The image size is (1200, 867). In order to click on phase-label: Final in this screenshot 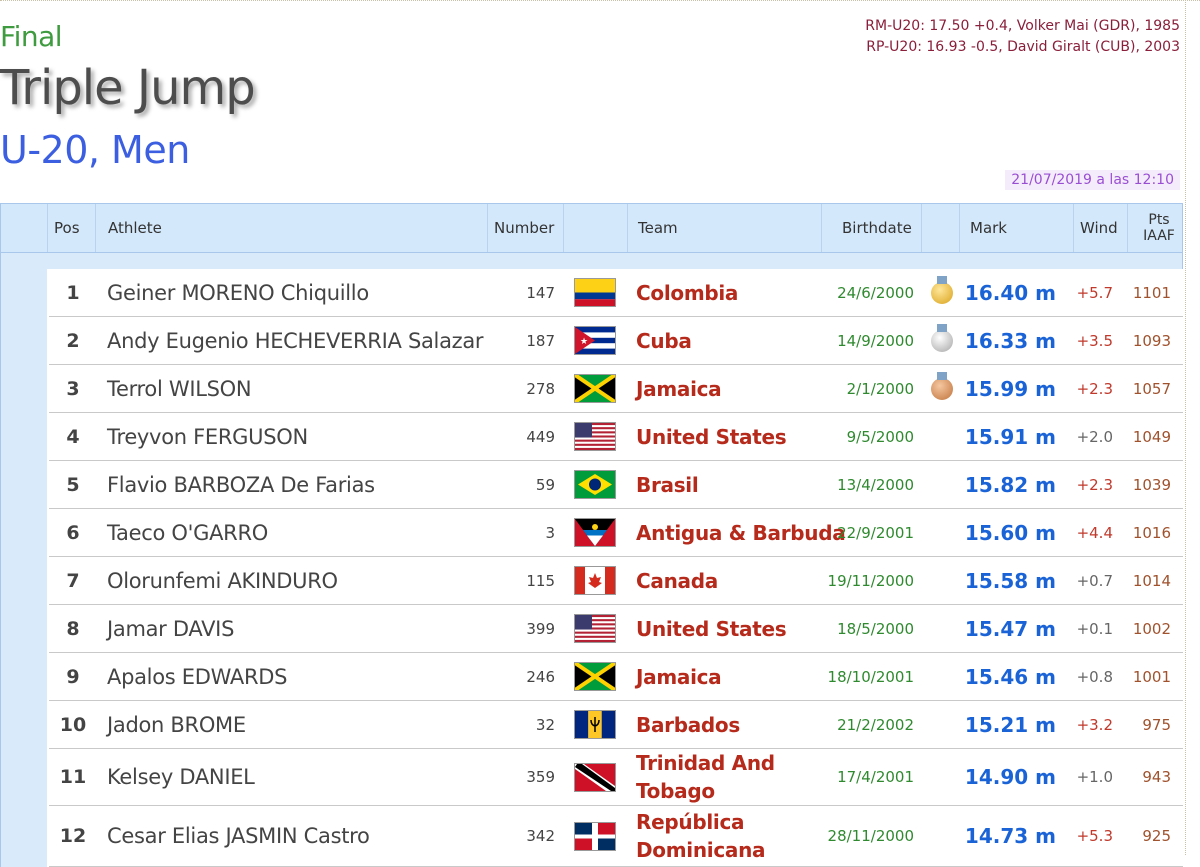, I will do `click(31, 36)`.